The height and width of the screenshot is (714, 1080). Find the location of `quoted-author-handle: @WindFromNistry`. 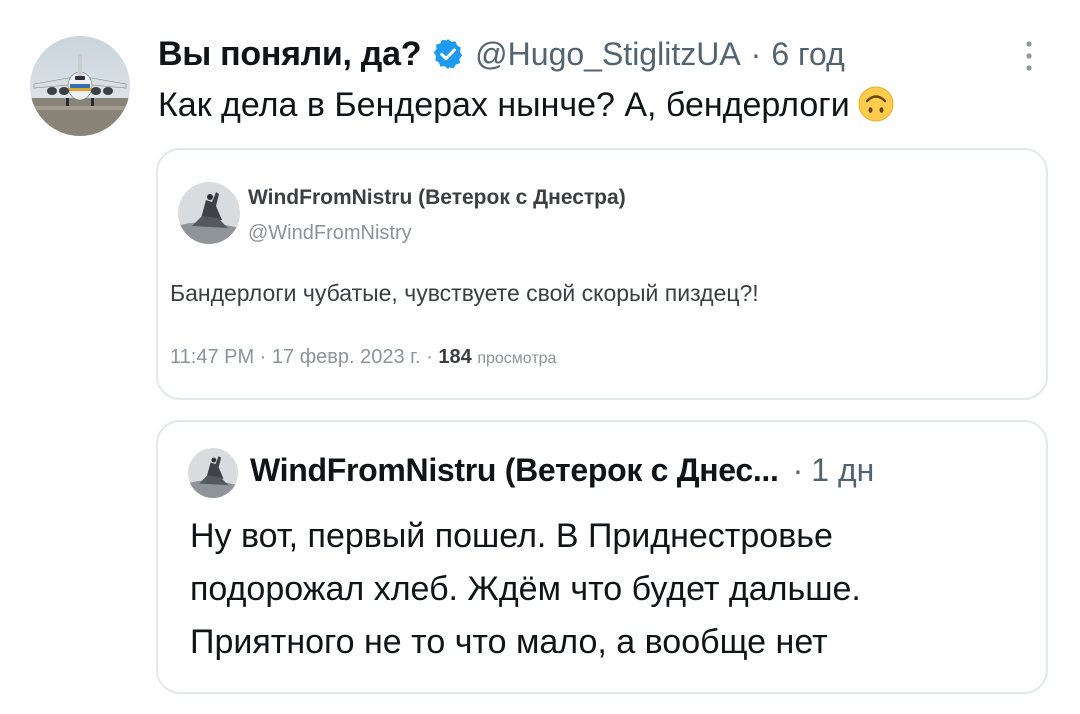

quoted-author-handle: @WindFromNistry is located at coordinates (330, 233).